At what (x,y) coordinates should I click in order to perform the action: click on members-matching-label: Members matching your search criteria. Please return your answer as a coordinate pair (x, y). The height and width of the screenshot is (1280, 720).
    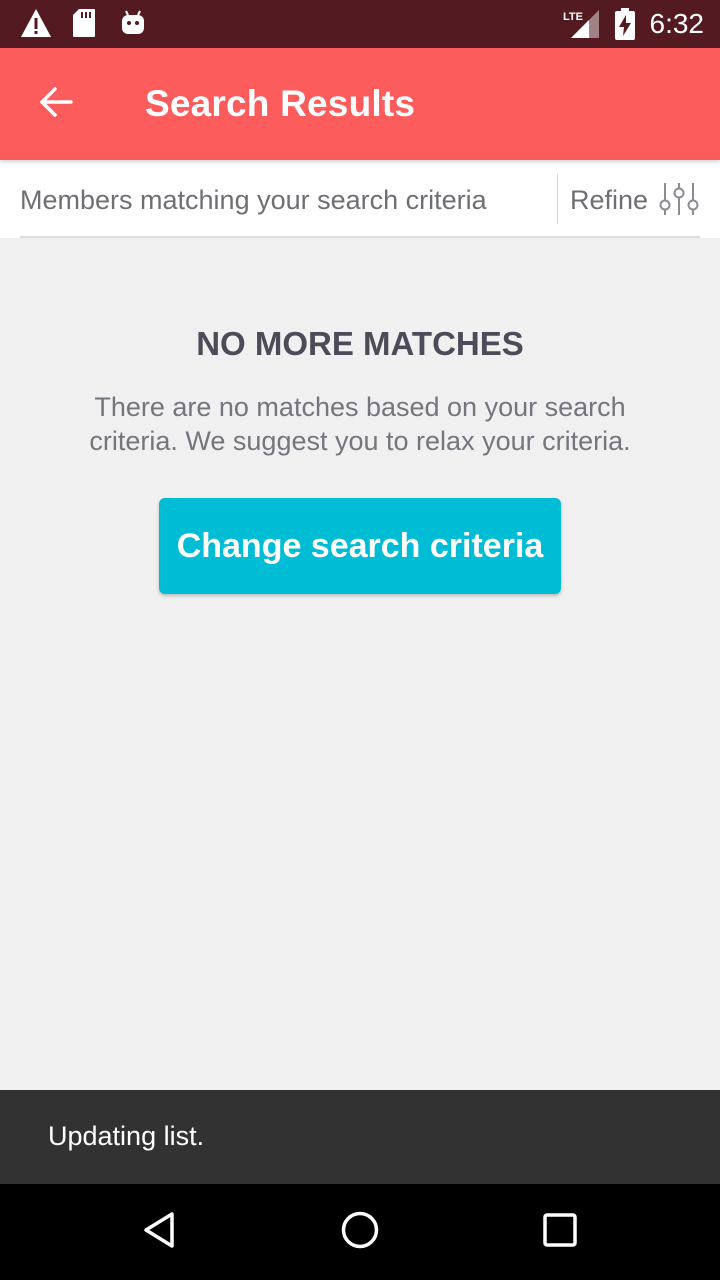
    Looking at the image, I should click on (253, 200).